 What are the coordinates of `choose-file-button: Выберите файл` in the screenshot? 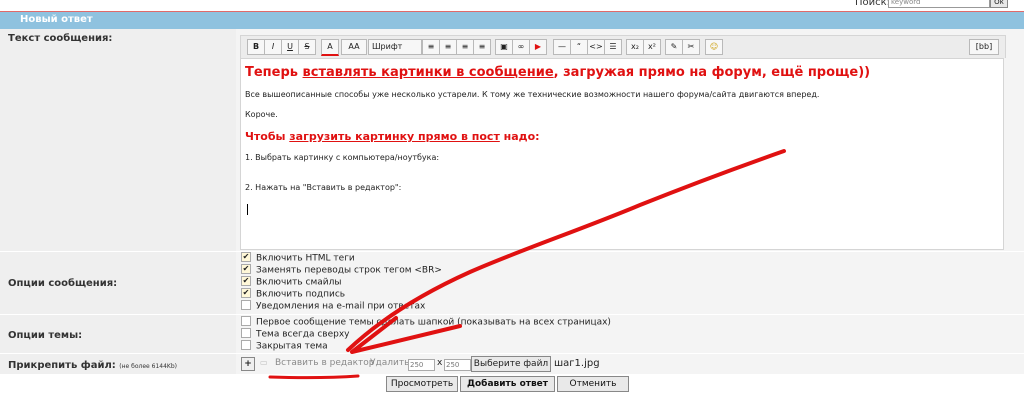 It's located at (511, 364).